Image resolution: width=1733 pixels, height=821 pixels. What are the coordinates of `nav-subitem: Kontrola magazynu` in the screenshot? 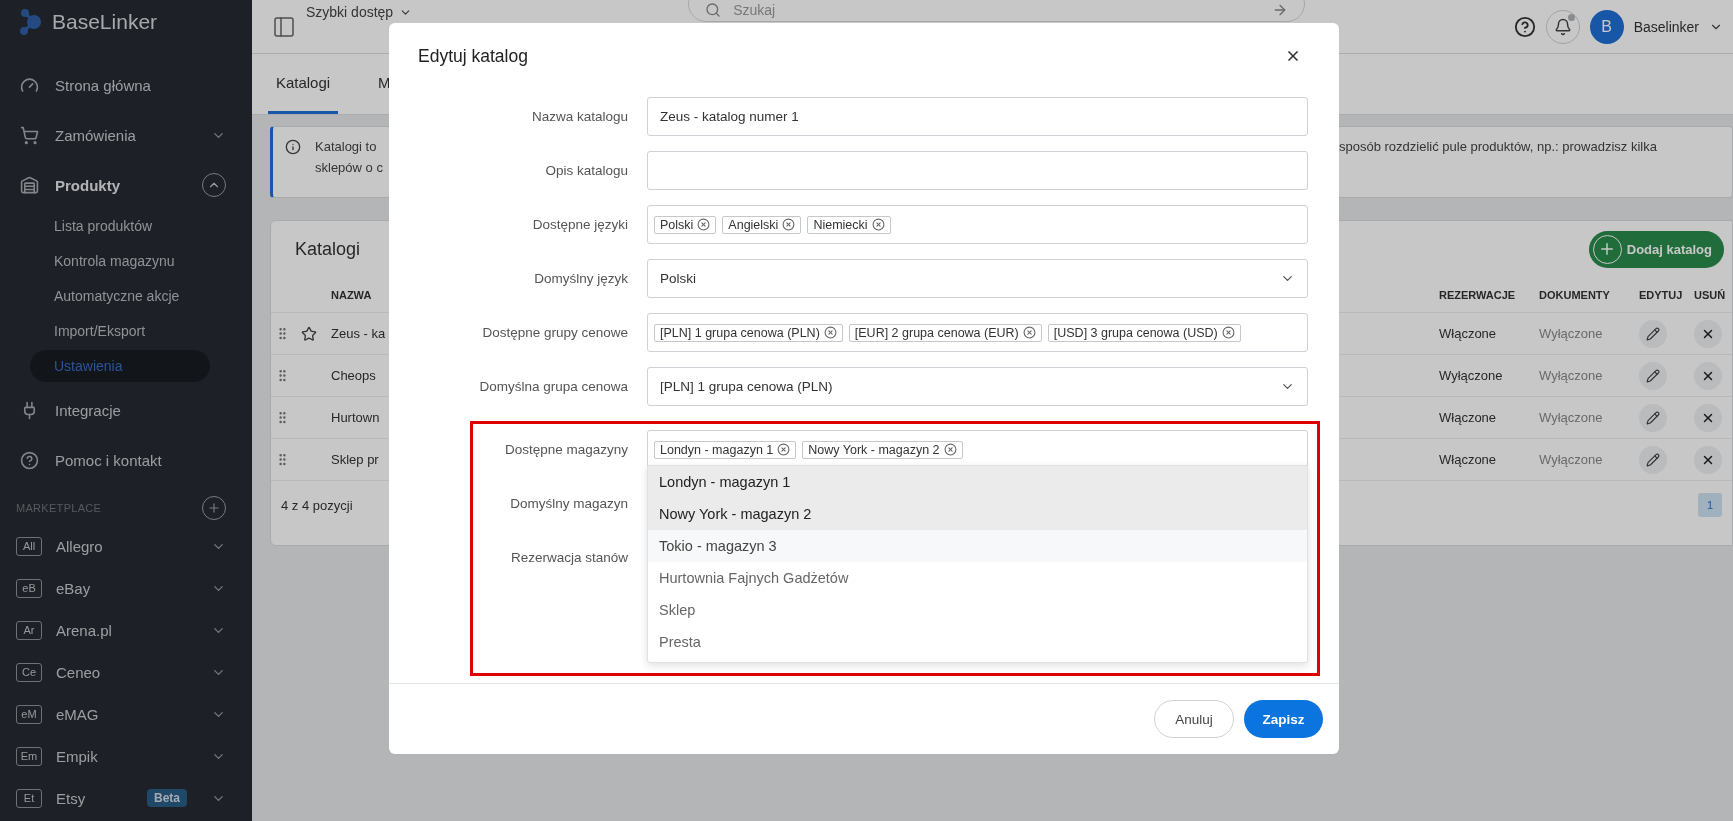 It's located at (120, 261).